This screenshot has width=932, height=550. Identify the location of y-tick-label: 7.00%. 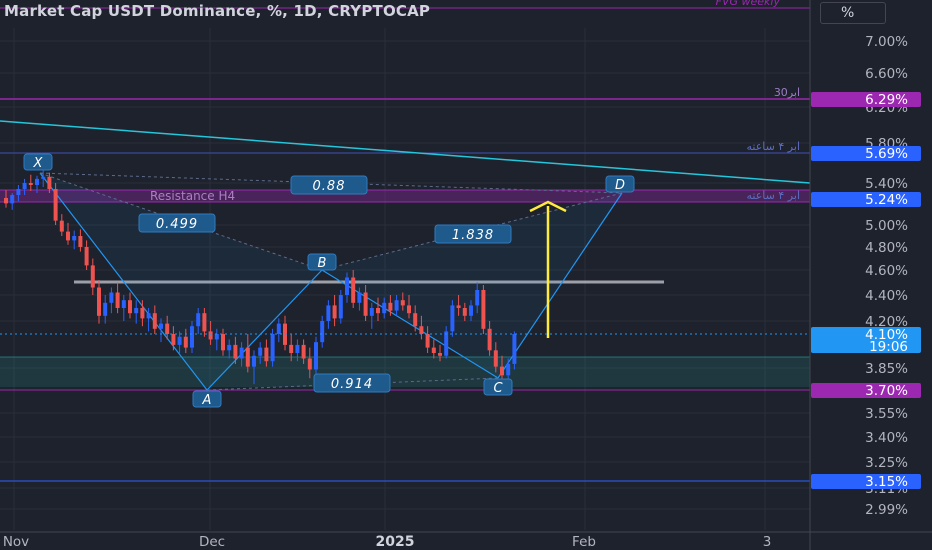
(886, 42).